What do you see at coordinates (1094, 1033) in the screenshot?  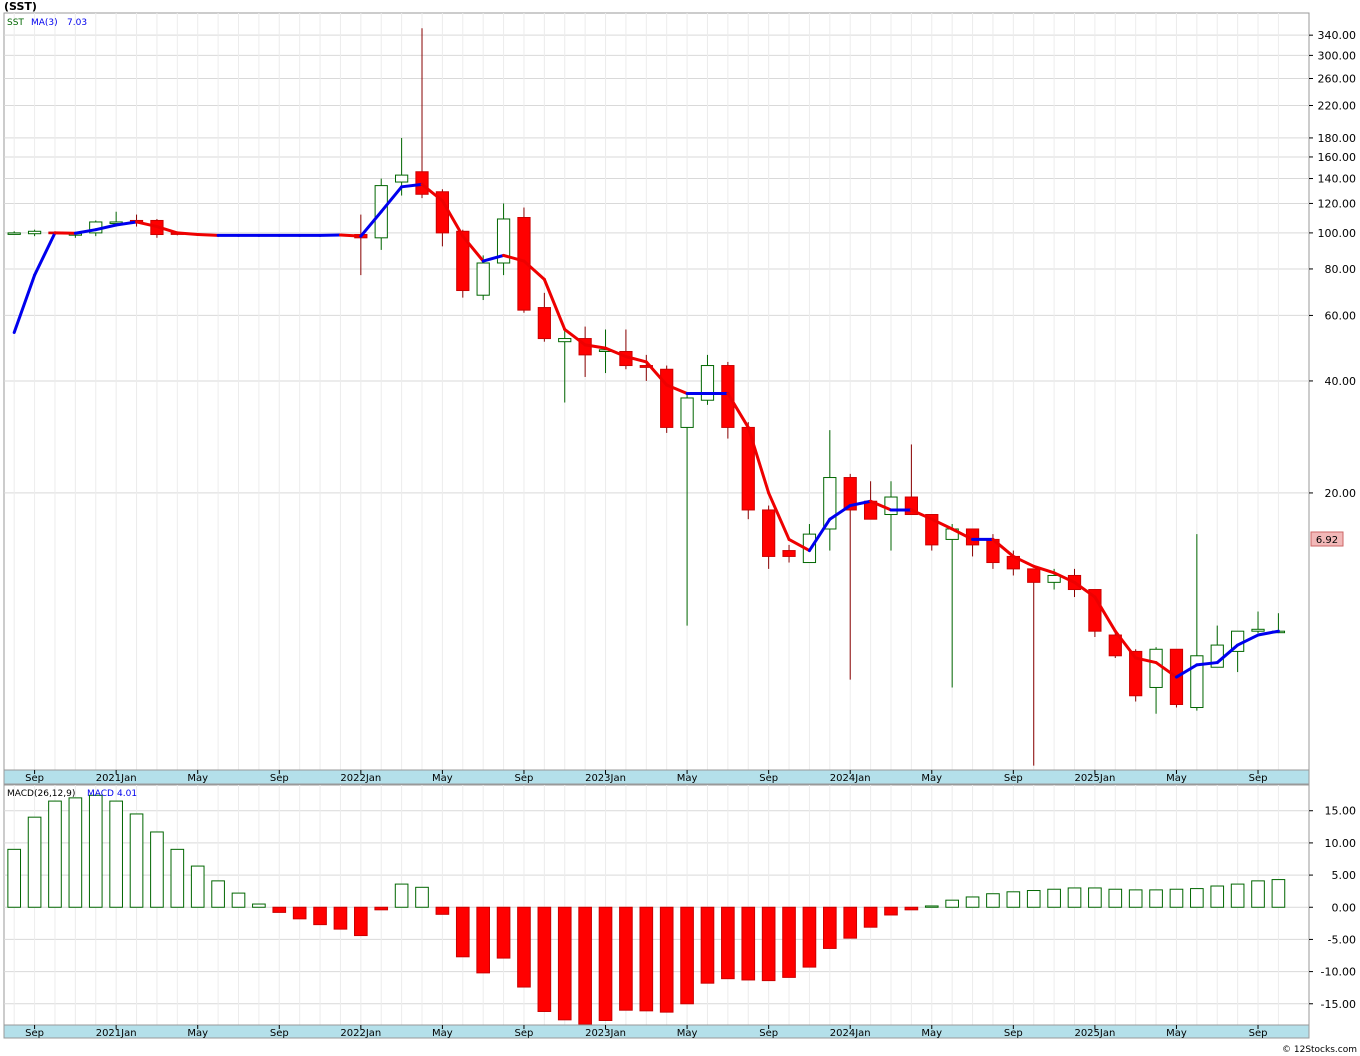 I see `macd-x-tick-label: 2025Jan` at bounding box center [1094, 1033].